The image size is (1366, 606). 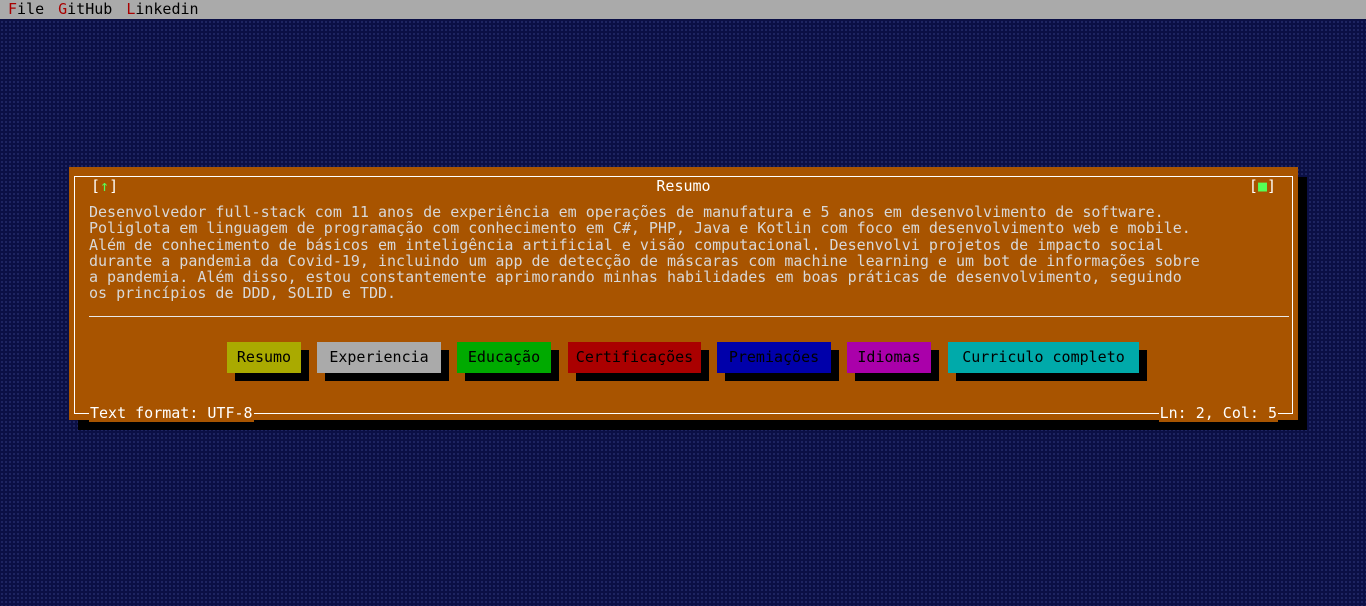 I want to click on close-button-left-bracket: [, so click(x=96, y=186).